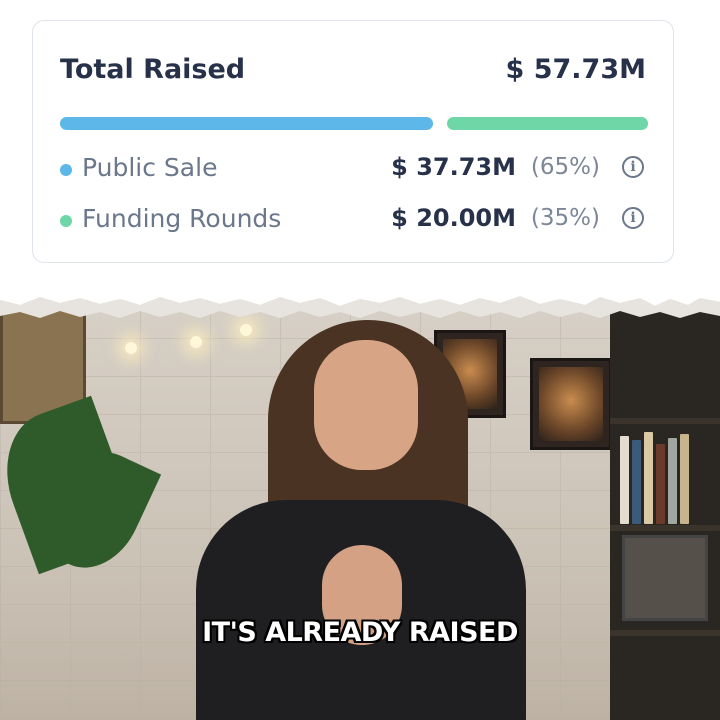 This screenshot has height=720, width=720. I want to click on framed-sign, so click(665, 578).